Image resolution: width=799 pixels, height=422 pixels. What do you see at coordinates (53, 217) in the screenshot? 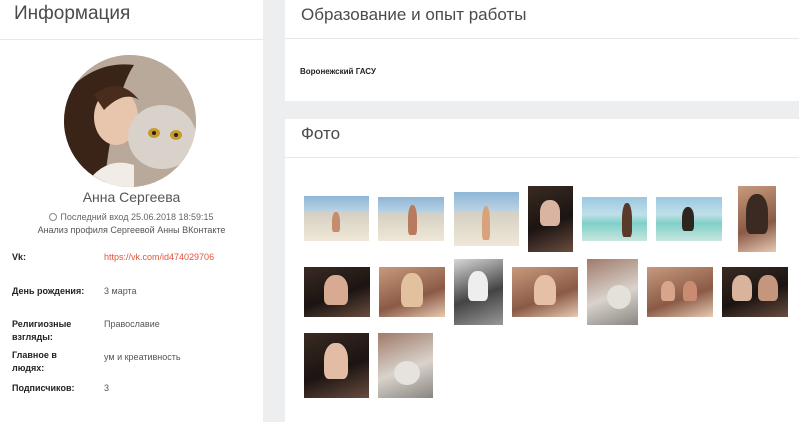
I see `clock-icon` at bounding box center [53, 217].